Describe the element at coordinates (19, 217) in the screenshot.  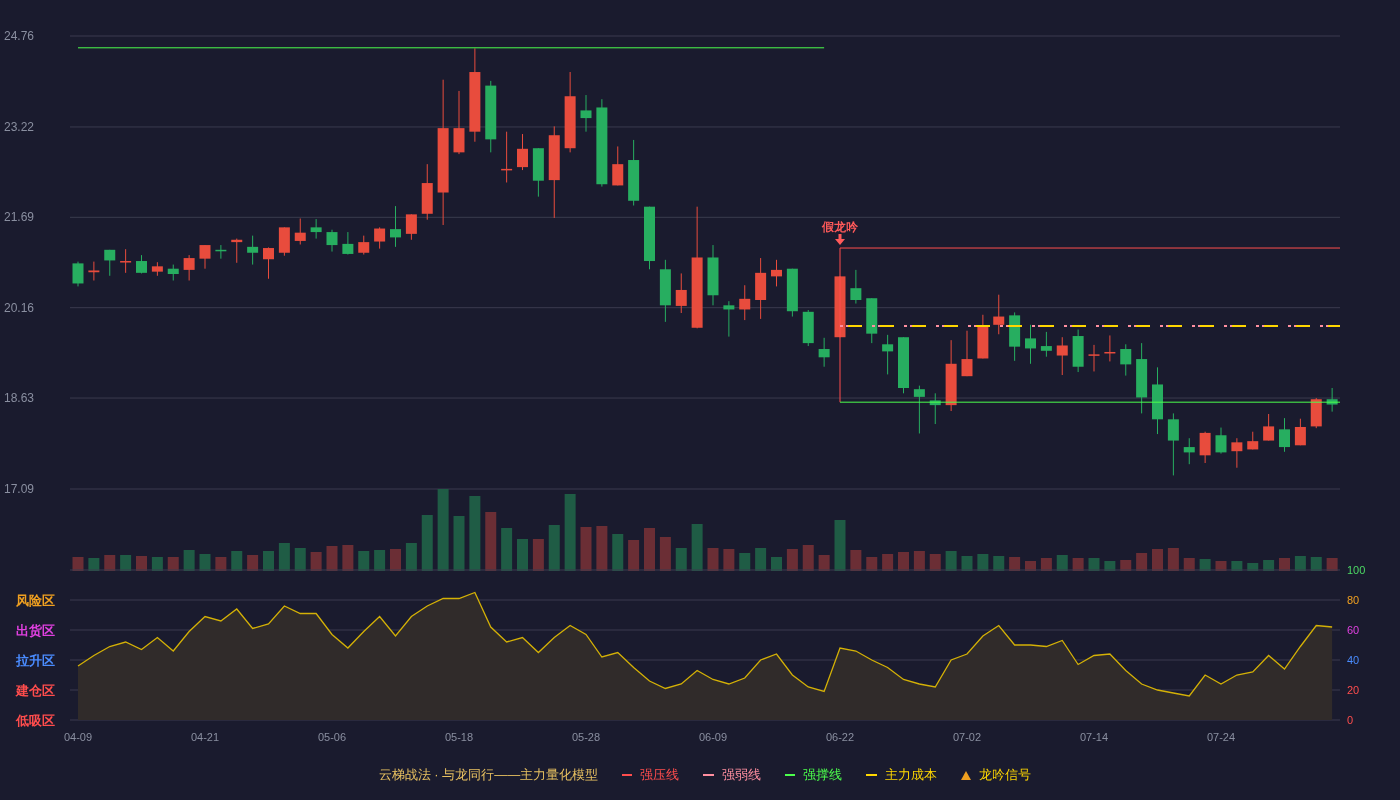
I see `axis-label: 21.69` at that location.